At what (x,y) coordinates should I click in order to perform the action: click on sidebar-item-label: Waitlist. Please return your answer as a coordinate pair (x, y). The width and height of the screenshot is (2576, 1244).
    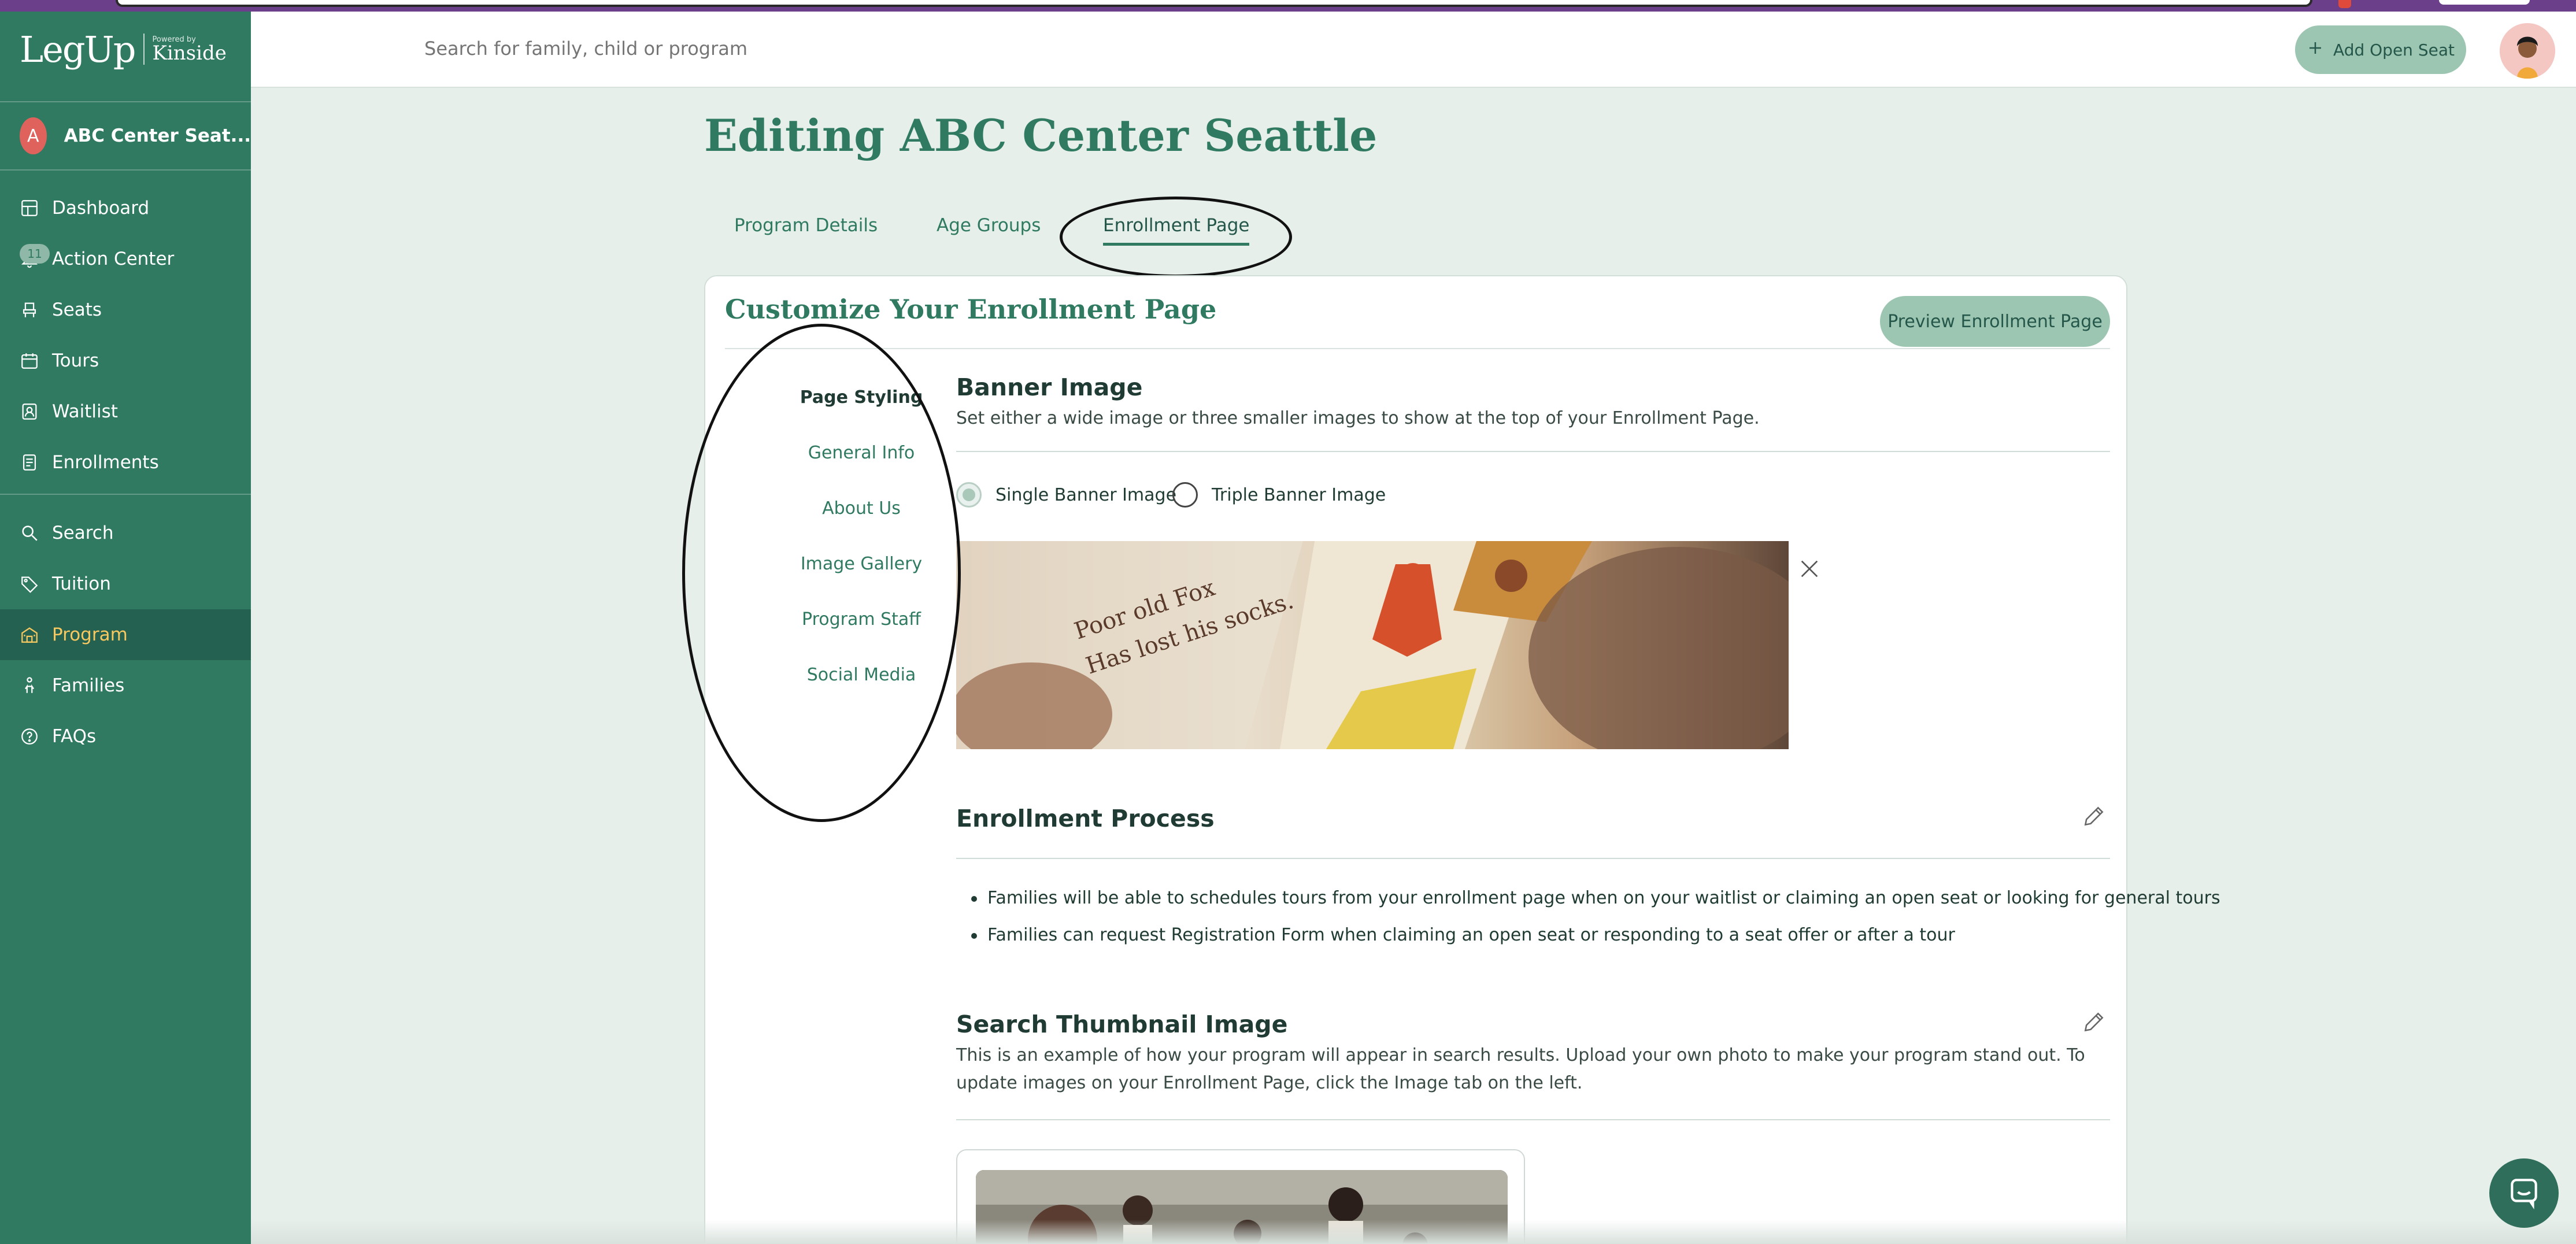
    Looking at the image, I should click on (85, 411).